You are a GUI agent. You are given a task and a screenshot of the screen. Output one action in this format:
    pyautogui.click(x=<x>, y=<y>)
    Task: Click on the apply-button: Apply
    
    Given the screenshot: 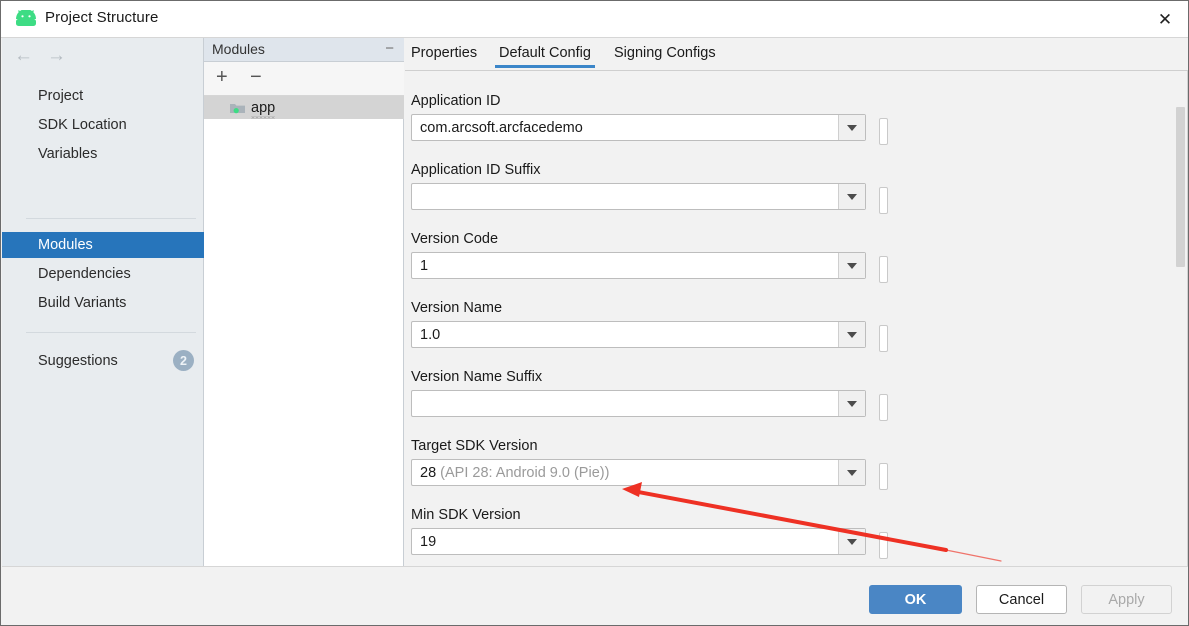 What is the action you would take?
    pyautogui.click(x=1126, y=599)
    